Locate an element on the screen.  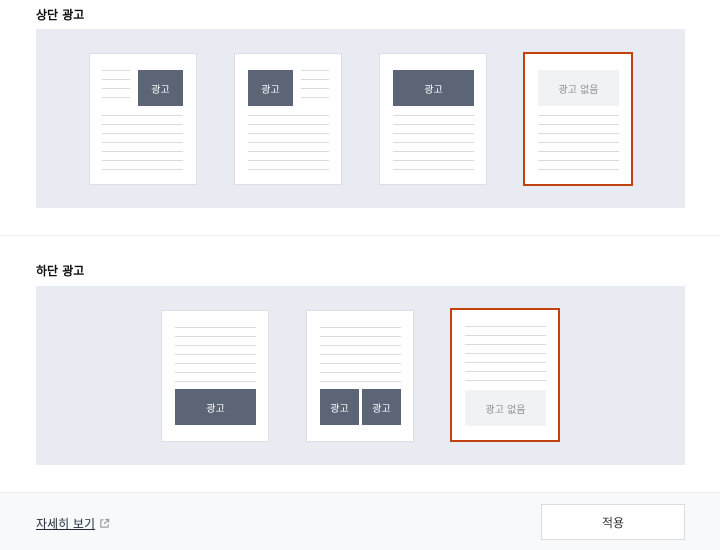
top-option-no-ad: 광고 없음 is located at coordinates (578, 119).